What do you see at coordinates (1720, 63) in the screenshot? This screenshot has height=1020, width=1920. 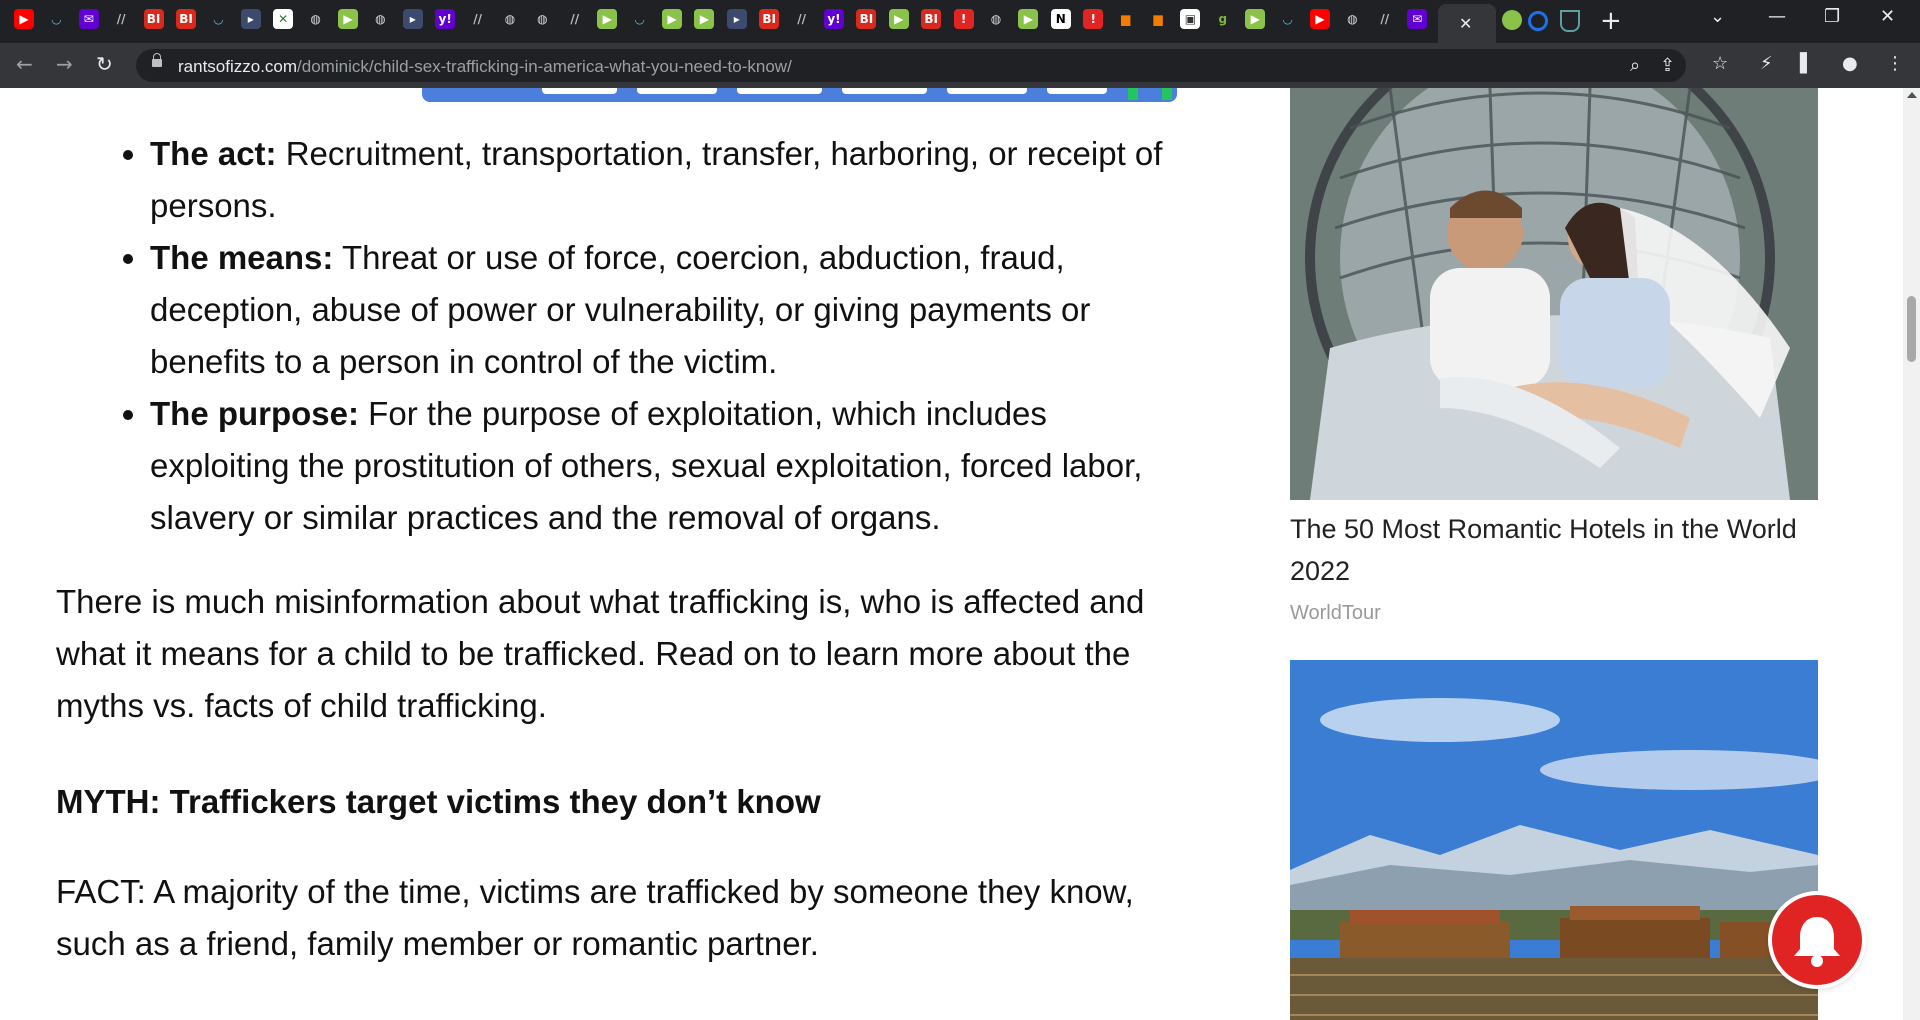 I see `bookmark-star-icon: ☆` at bounding box center [1720, 63].